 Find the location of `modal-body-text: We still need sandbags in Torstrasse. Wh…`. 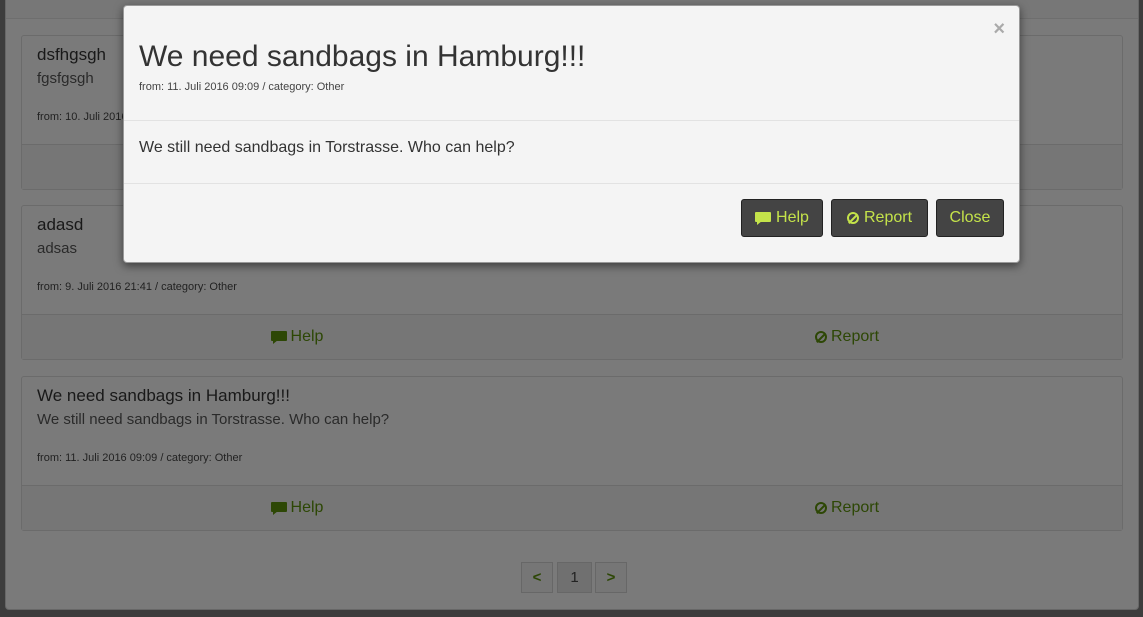

modal-body-text: We still need sandbags in Torstrasse. Wh… is located at coordinates (327, 147).